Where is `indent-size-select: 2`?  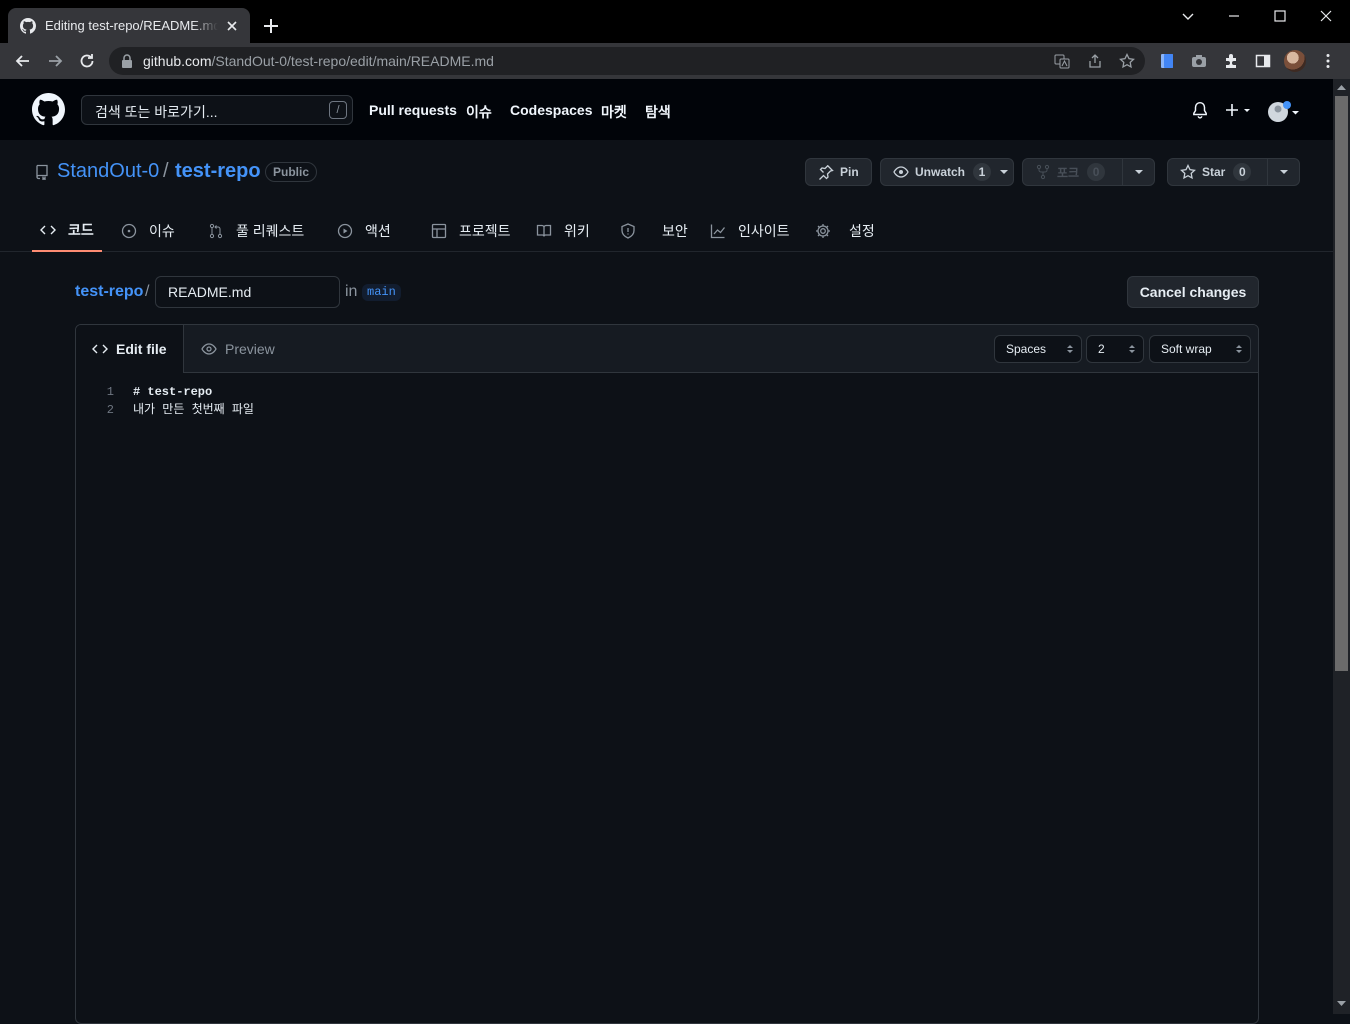
indent-size-select: 2 is located at coordinates (1115, 349).